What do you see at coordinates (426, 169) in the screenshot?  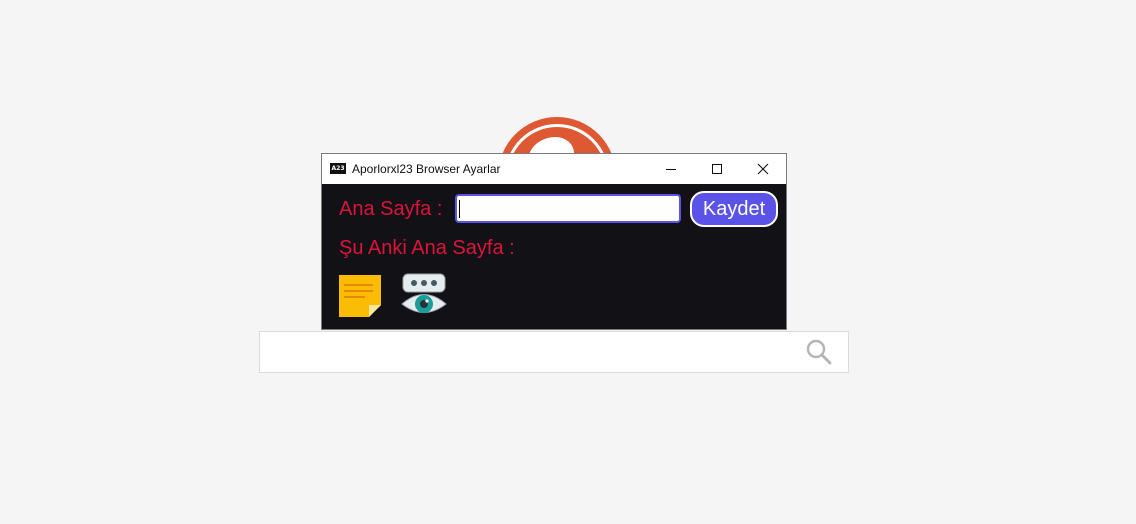 I see `window-title: Aporlorxl23 Browser Ayarlar` at bounding box center [426, 169].